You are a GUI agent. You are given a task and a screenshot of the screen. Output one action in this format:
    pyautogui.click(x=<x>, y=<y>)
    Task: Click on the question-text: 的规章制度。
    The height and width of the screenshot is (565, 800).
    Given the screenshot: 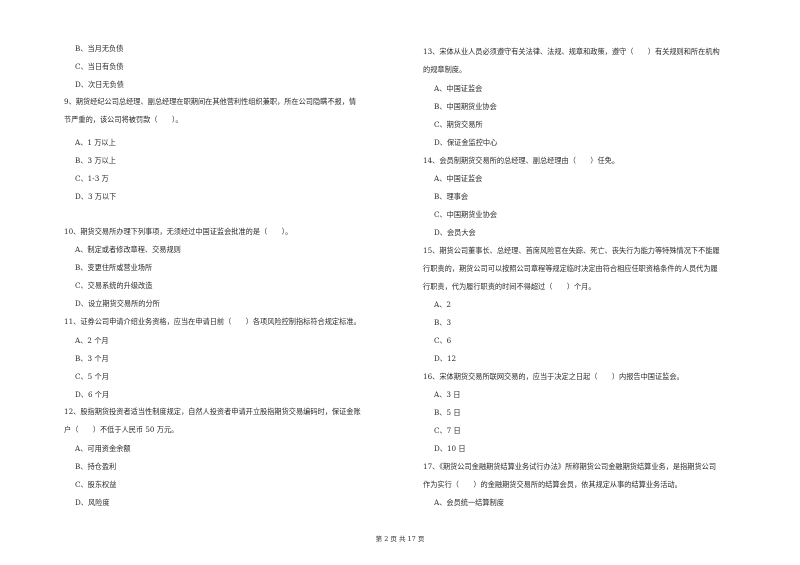 What is the action you would take?
    pyautogui.click(x=445, y=69)
    